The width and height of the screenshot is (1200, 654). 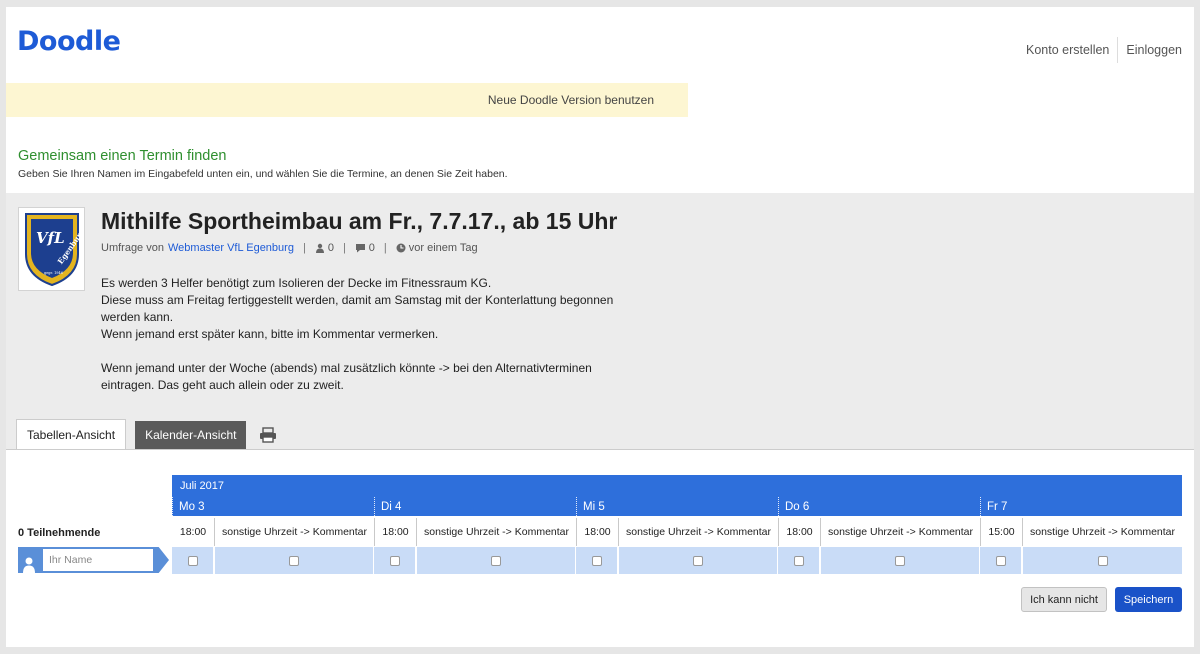 What do you see at coordinates (600, 449) in the screenshot?
I see `section-divider` at bounding box center [600, 449].